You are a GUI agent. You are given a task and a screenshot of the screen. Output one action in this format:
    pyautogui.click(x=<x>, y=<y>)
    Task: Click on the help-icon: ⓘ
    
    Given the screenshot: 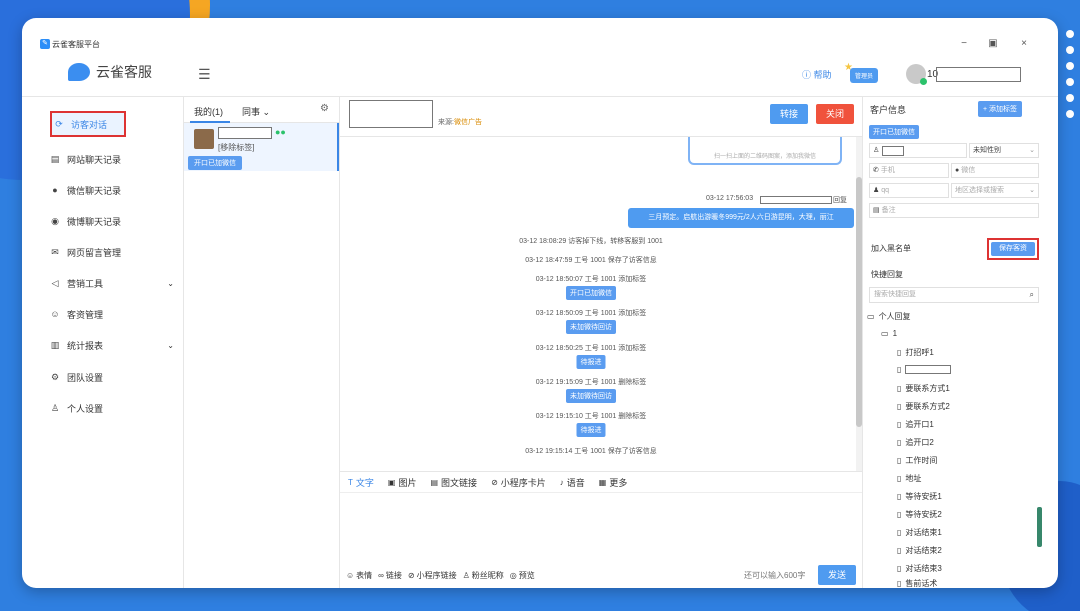 What is the action you would take?
    pyautogui.click(x=808, y=75)
    